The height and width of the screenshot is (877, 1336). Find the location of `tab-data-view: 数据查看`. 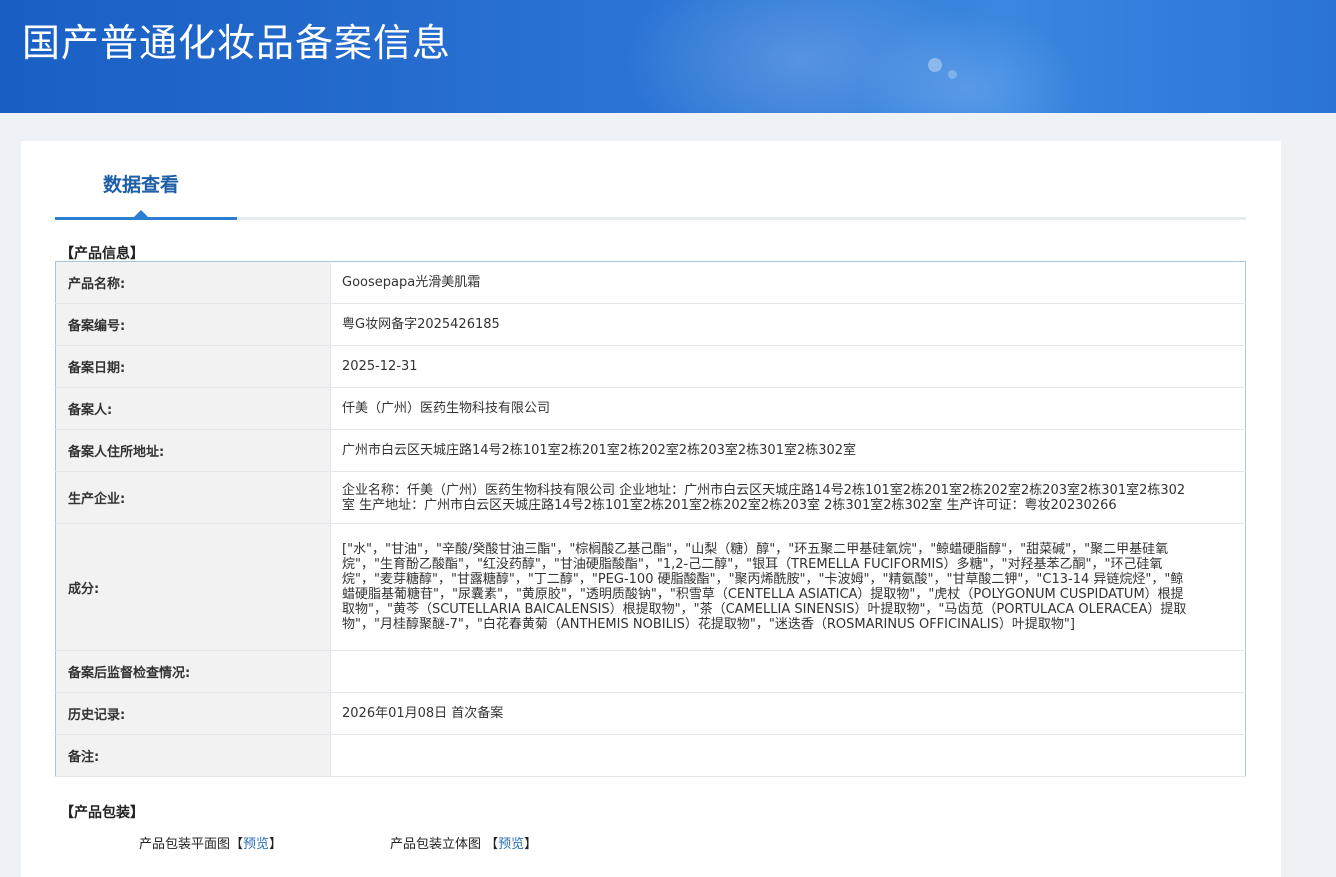

tab-data-view: 数据查看 is located at coordinates (146, 180).